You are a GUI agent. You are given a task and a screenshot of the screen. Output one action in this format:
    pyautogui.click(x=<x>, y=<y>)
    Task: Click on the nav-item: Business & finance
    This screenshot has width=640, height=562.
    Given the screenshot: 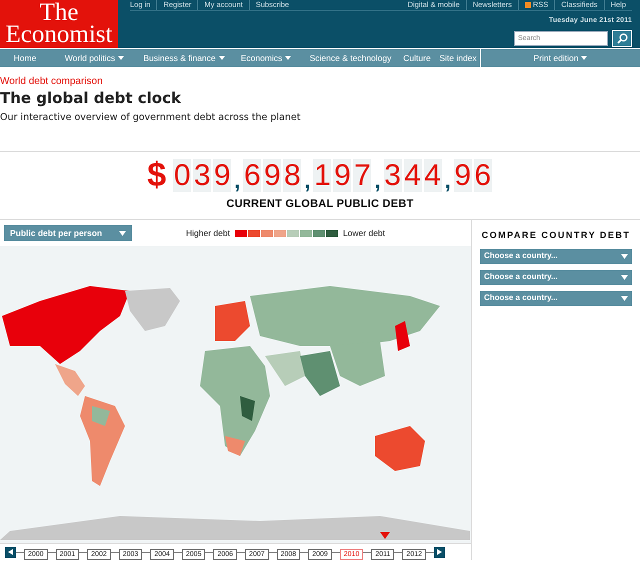 What is the action you would take?
    pyautogui.click(x=184, y=58)
    